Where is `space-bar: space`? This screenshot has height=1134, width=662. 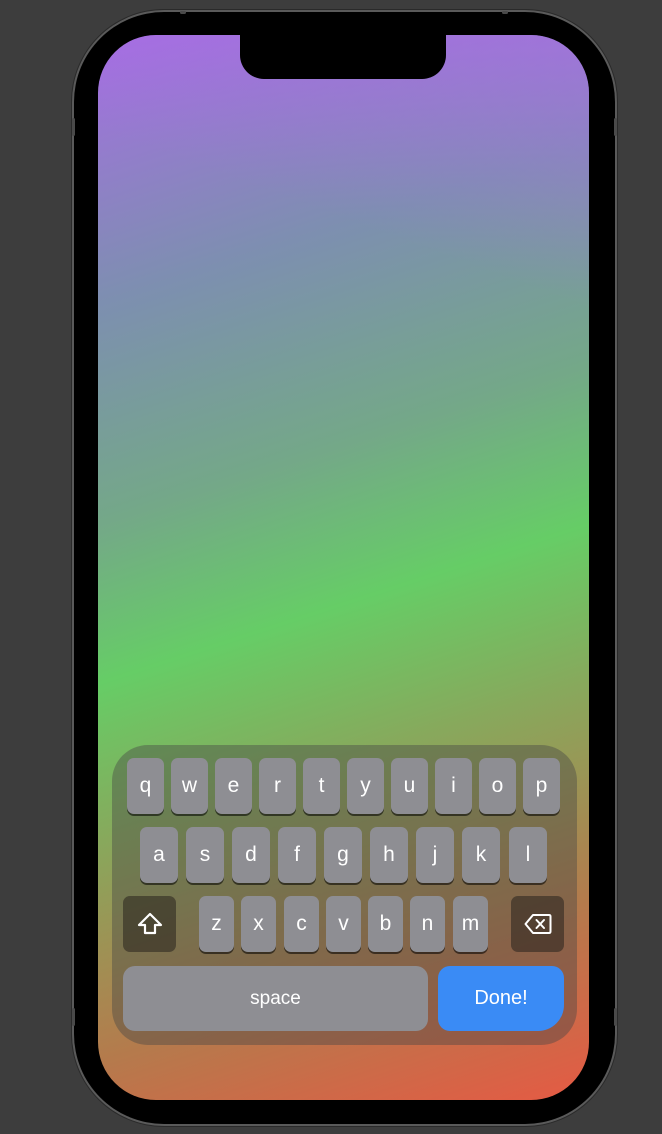
space-bar: space is located at coordinates (275, 998).